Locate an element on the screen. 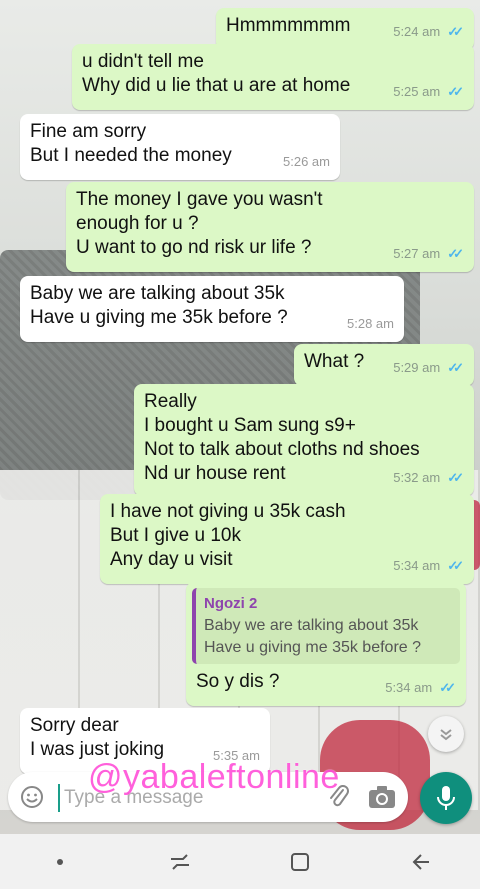 The image size is (480, 889). message-time: 5:29 am is located at coordinates (417, 367).